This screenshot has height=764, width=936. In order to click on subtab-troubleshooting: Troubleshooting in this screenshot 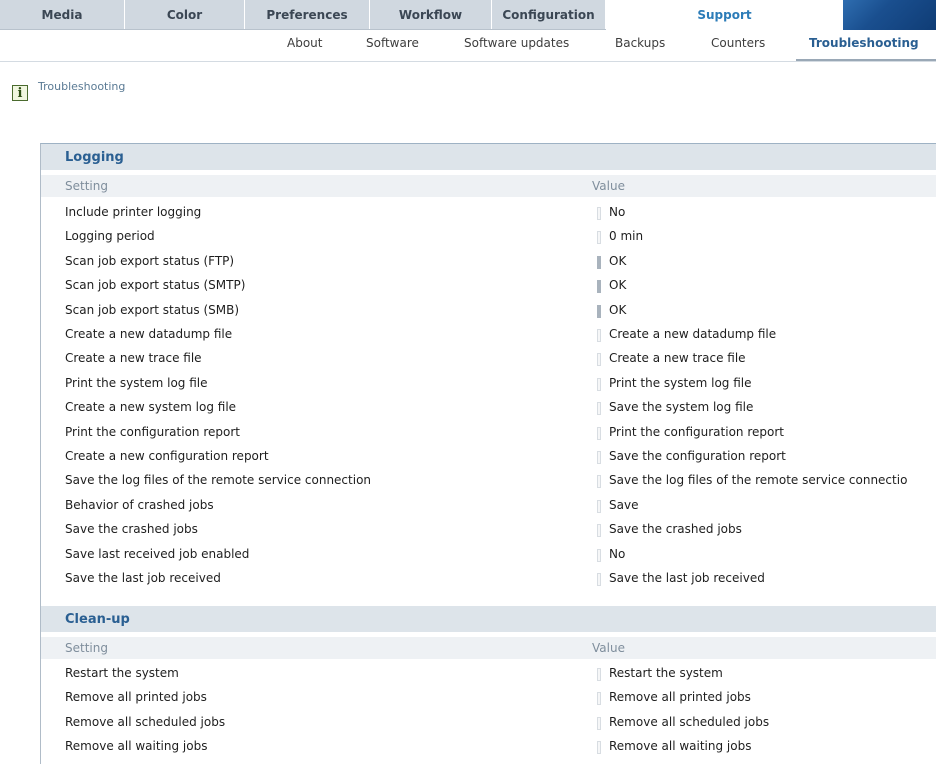, I will do `click(864, 43)`.